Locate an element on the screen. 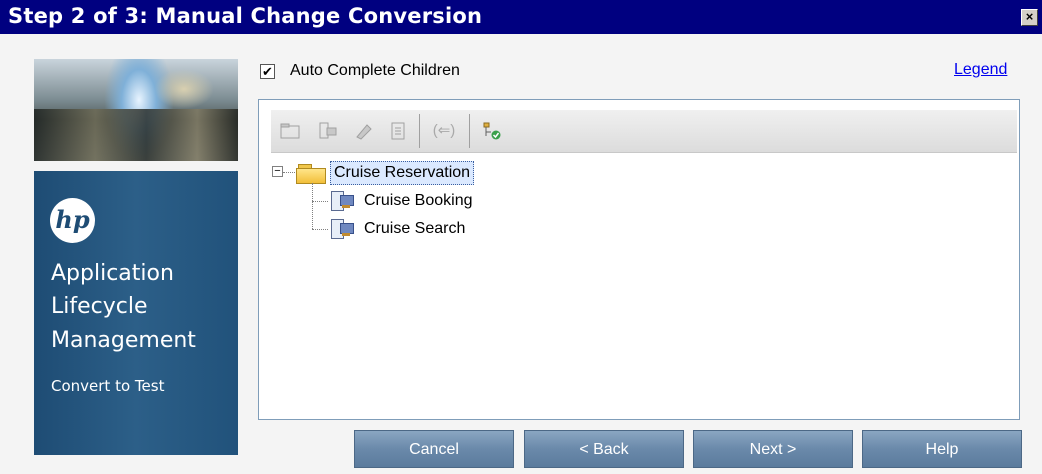  folder-icon is located at coordinates (311, 173).